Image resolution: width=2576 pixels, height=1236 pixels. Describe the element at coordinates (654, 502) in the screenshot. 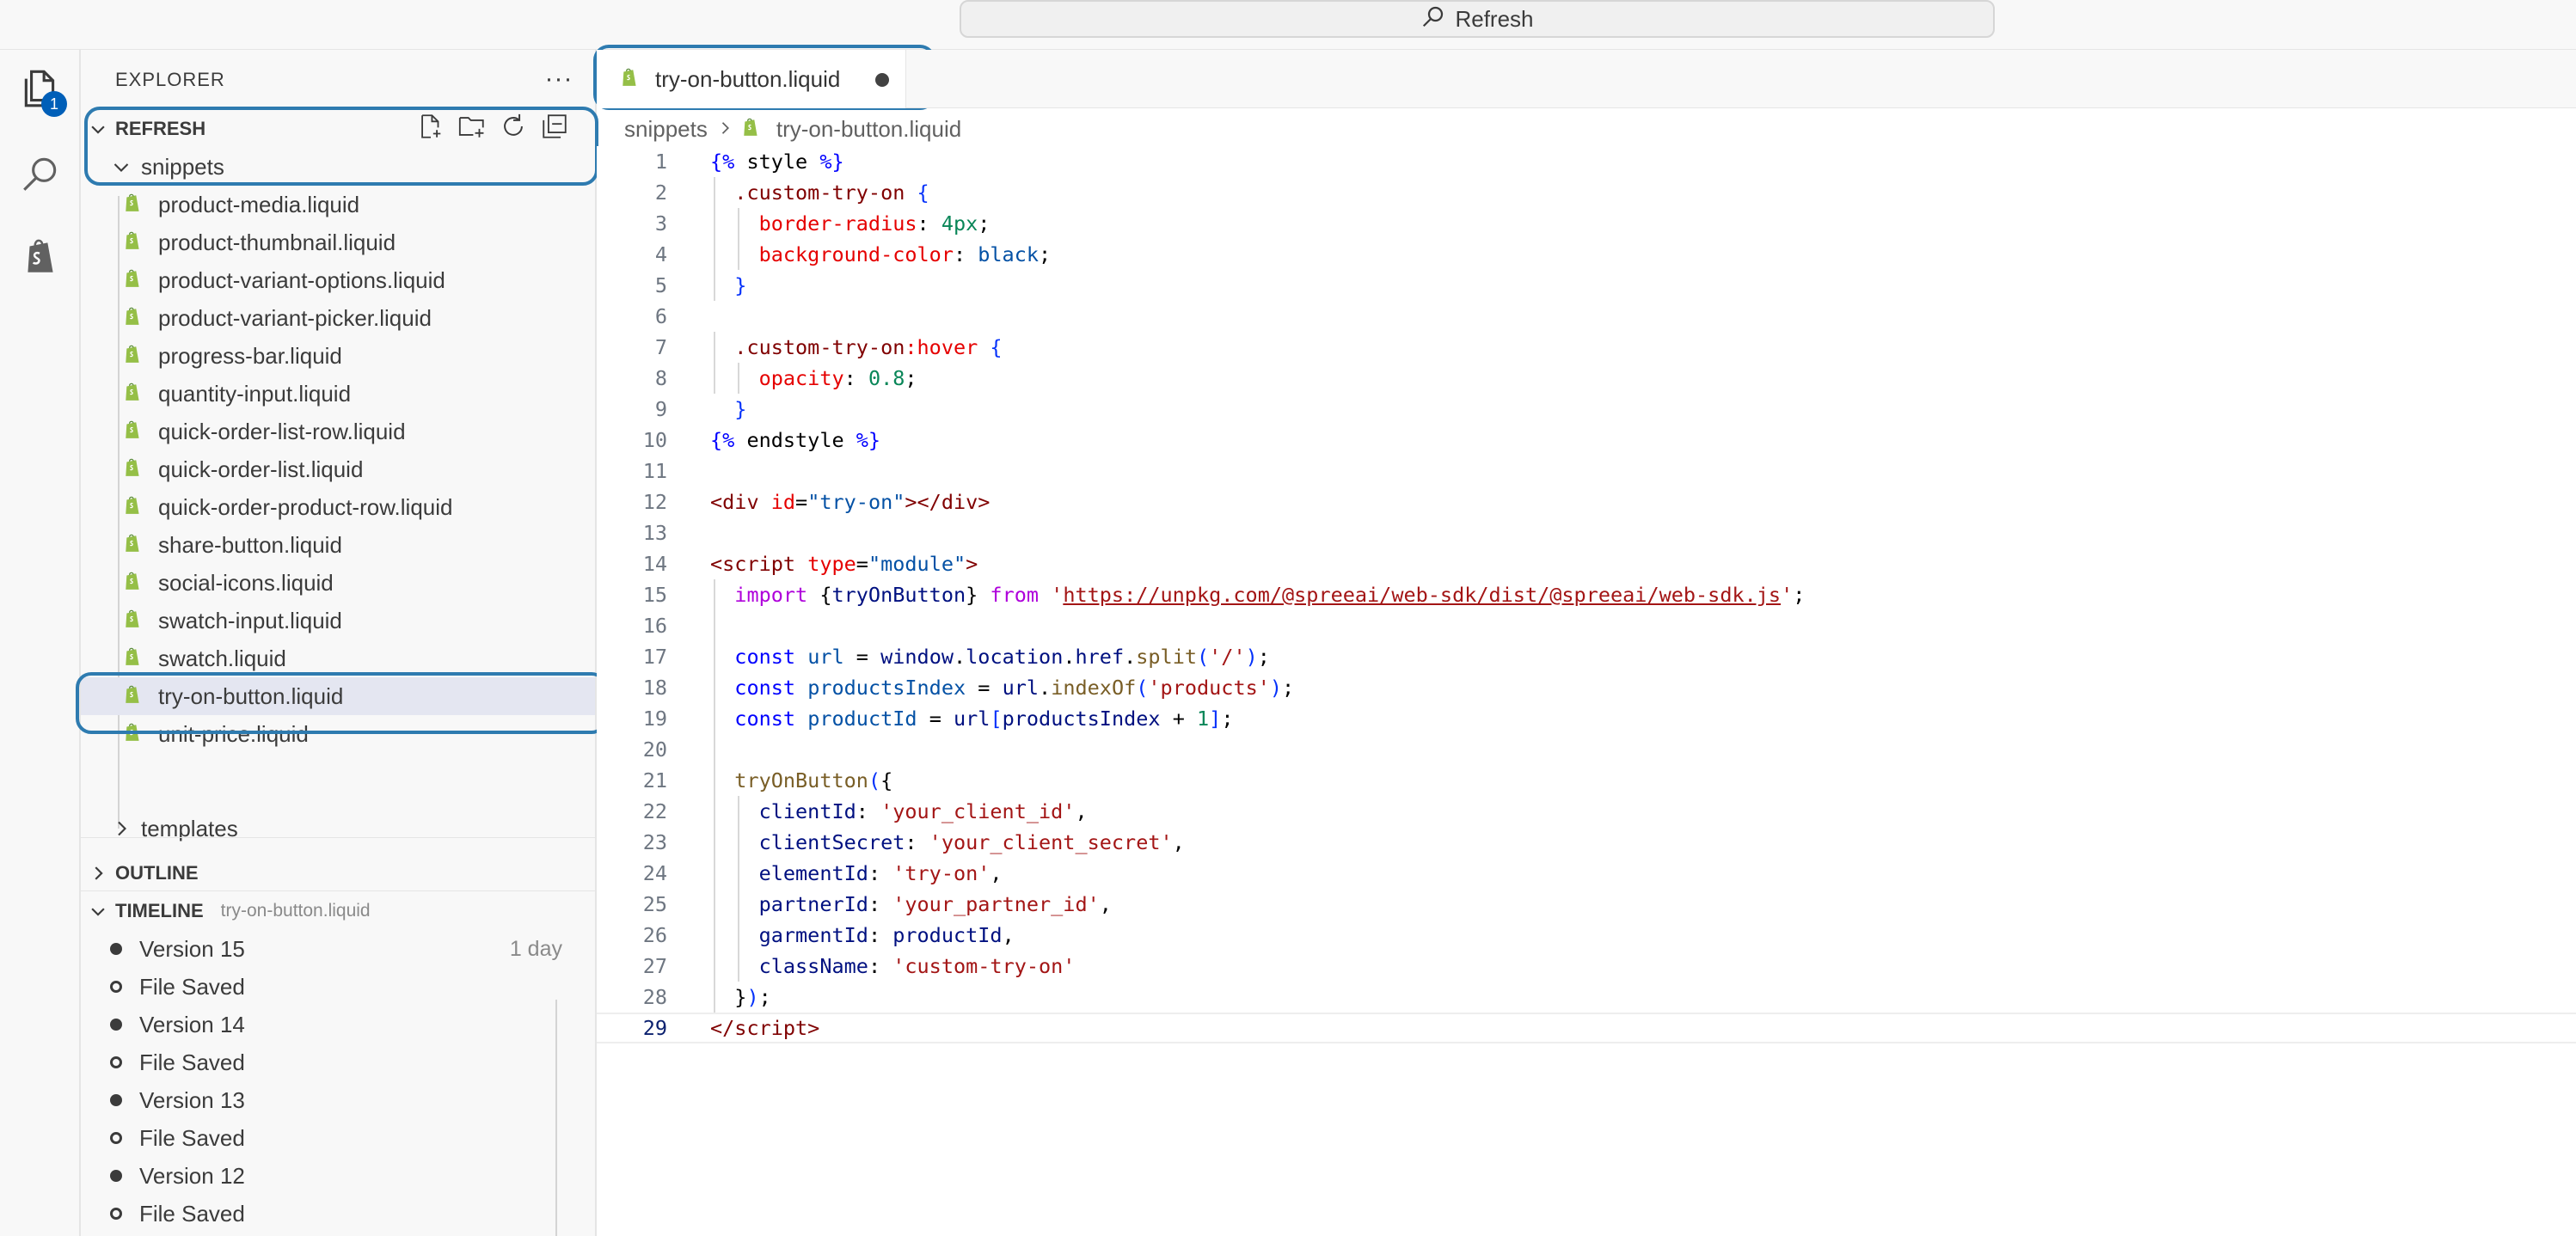

I see `line-number: 12` at that location.